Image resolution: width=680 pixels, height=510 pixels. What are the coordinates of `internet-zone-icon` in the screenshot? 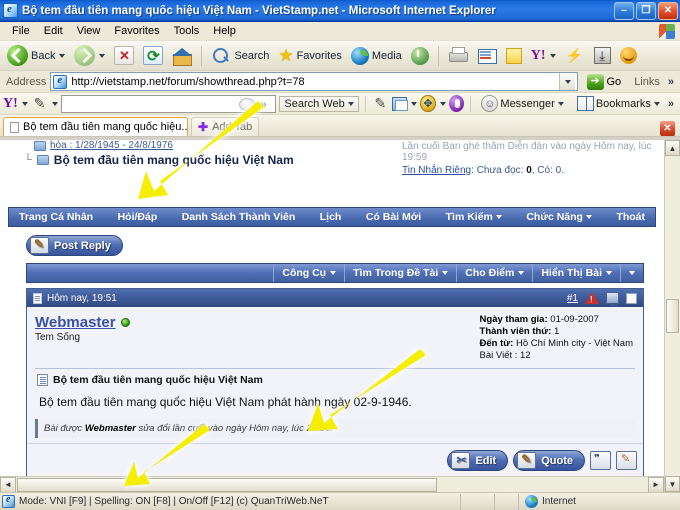 It's located at (531, 501).